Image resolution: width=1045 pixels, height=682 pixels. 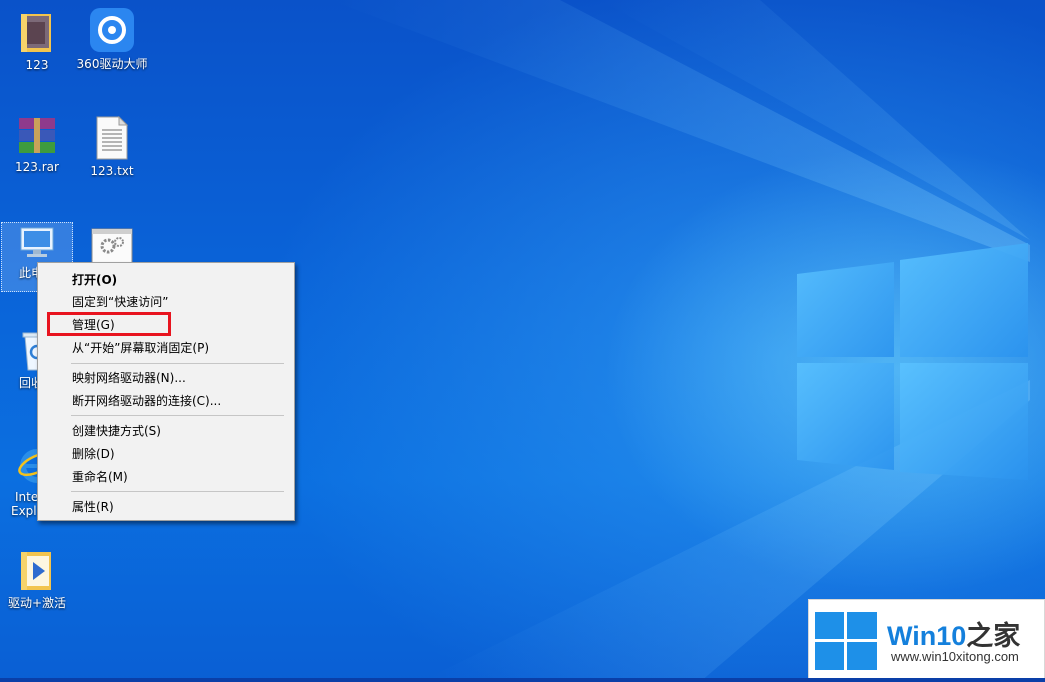 I want to click on menu-item-properties: 属性(R), so click(x=93, y=507).